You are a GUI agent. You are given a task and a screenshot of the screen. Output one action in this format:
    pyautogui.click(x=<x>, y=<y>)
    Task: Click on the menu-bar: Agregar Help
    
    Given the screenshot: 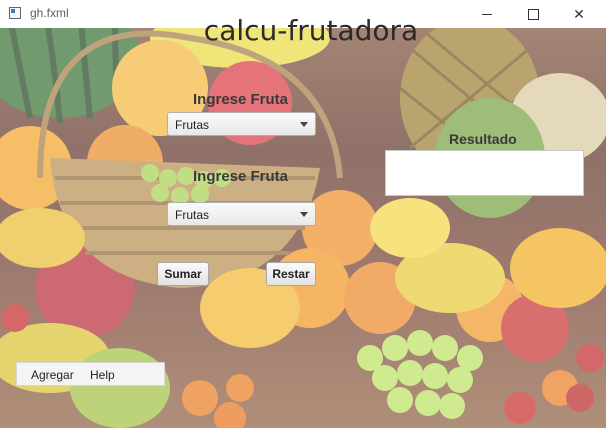 What is the action you would take?
    pyautogui.click(x=90, y=374)
    